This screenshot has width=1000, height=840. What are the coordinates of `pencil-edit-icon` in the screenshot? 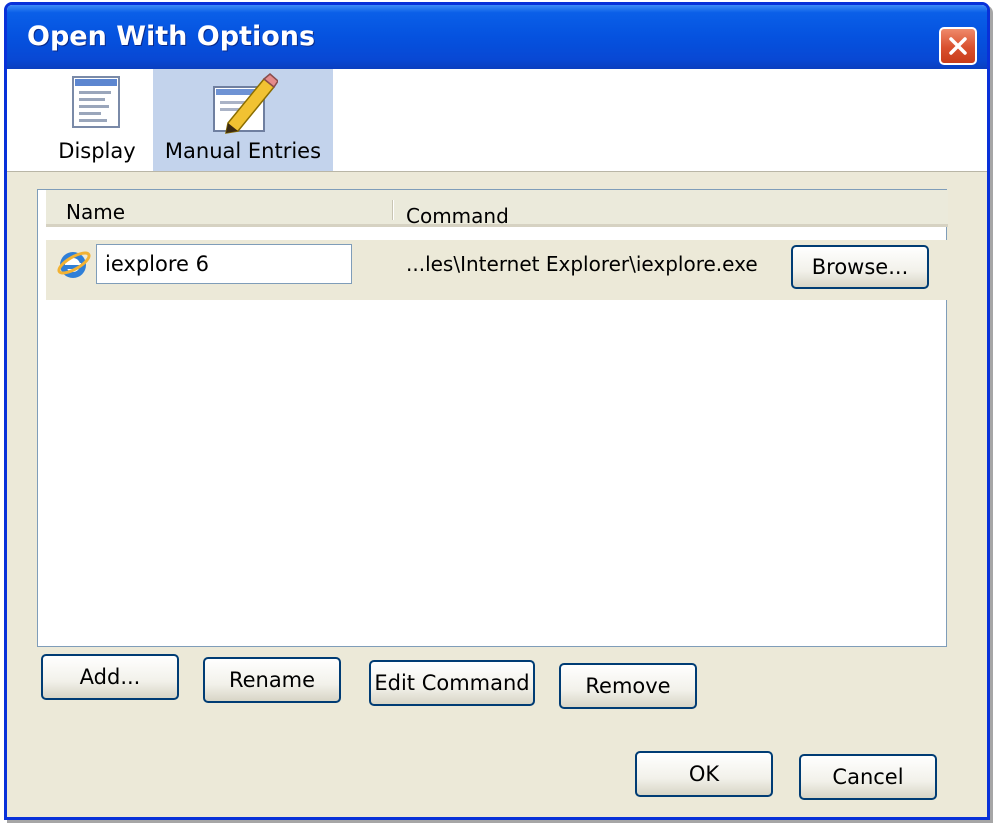 It's located at (245, 103).